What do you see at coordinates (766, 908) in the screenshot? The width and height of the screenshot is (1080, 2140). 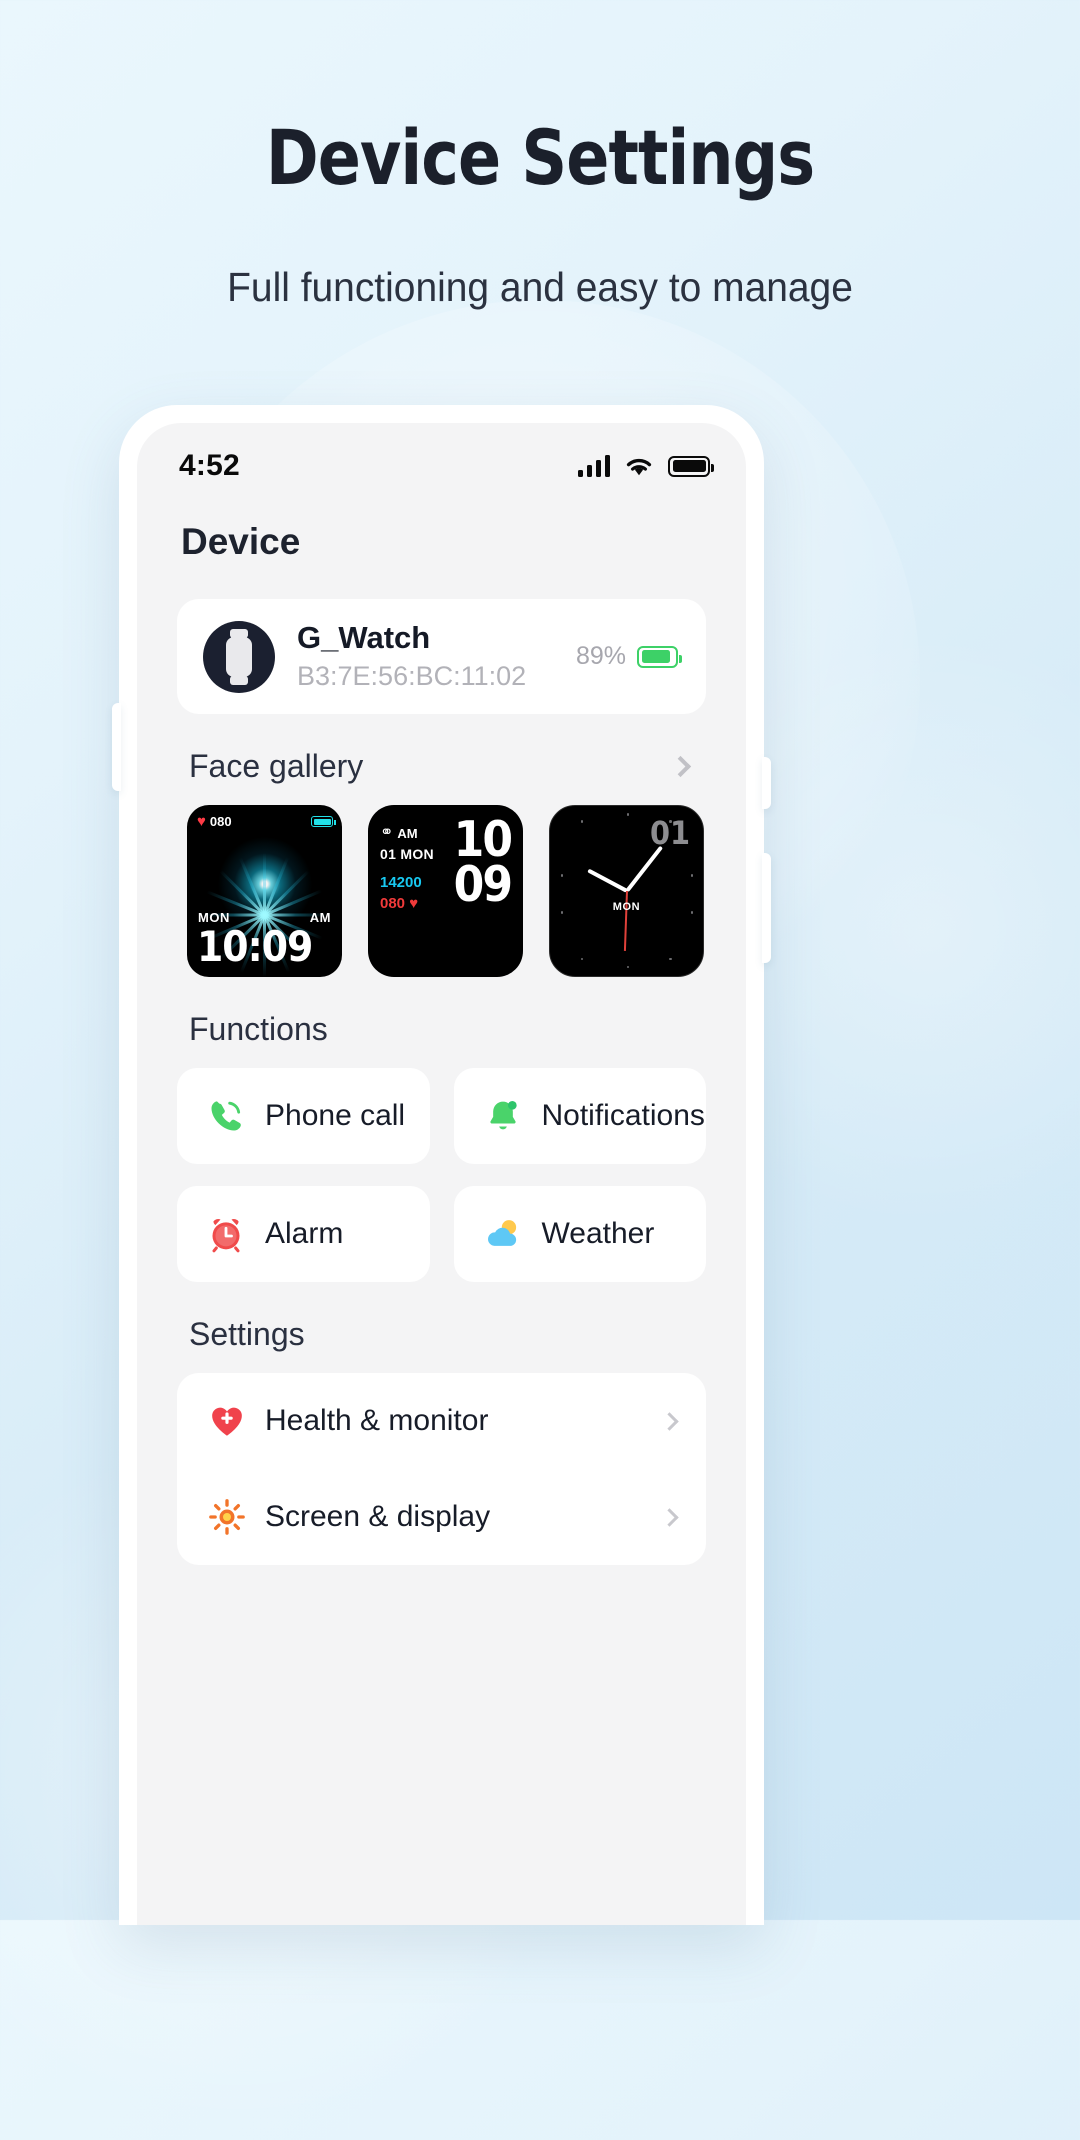 I see `phone-power-button` at bounding box center [766, 908].